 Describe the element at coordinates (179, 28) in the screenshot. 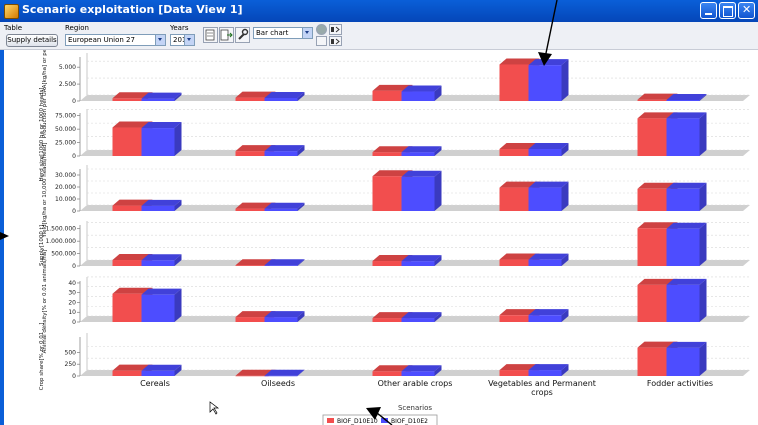

I see `years-label: Years` at that location.